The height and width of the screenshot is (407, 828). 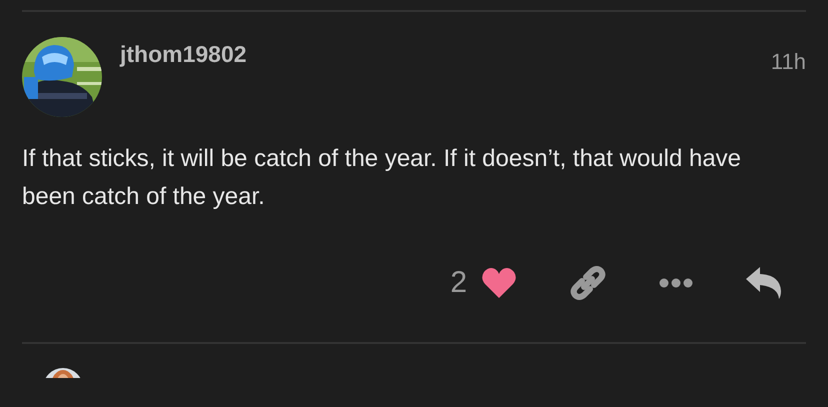 I want to click on like-count: 2, so click(x=458, y=283).